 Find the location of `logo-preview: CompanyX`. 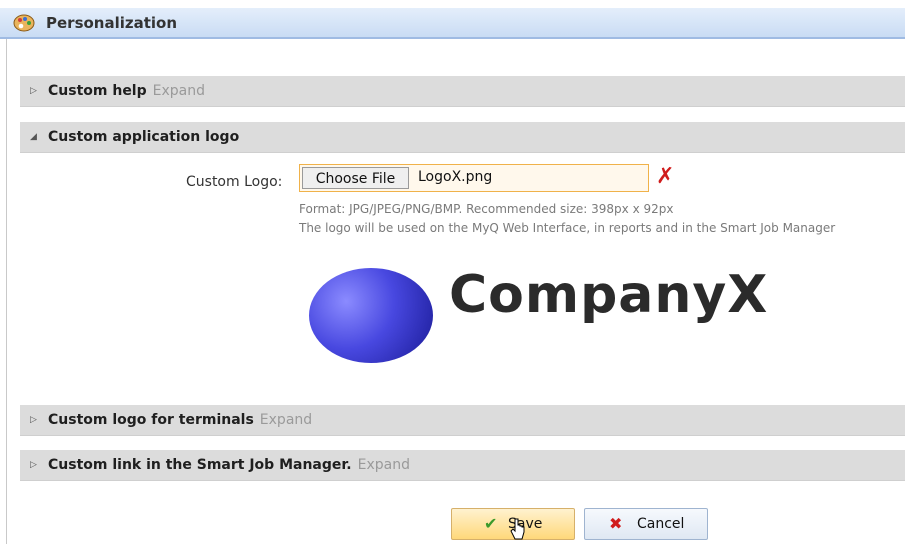

logo-preview: CompanyX is located at coordinates (564, 307).